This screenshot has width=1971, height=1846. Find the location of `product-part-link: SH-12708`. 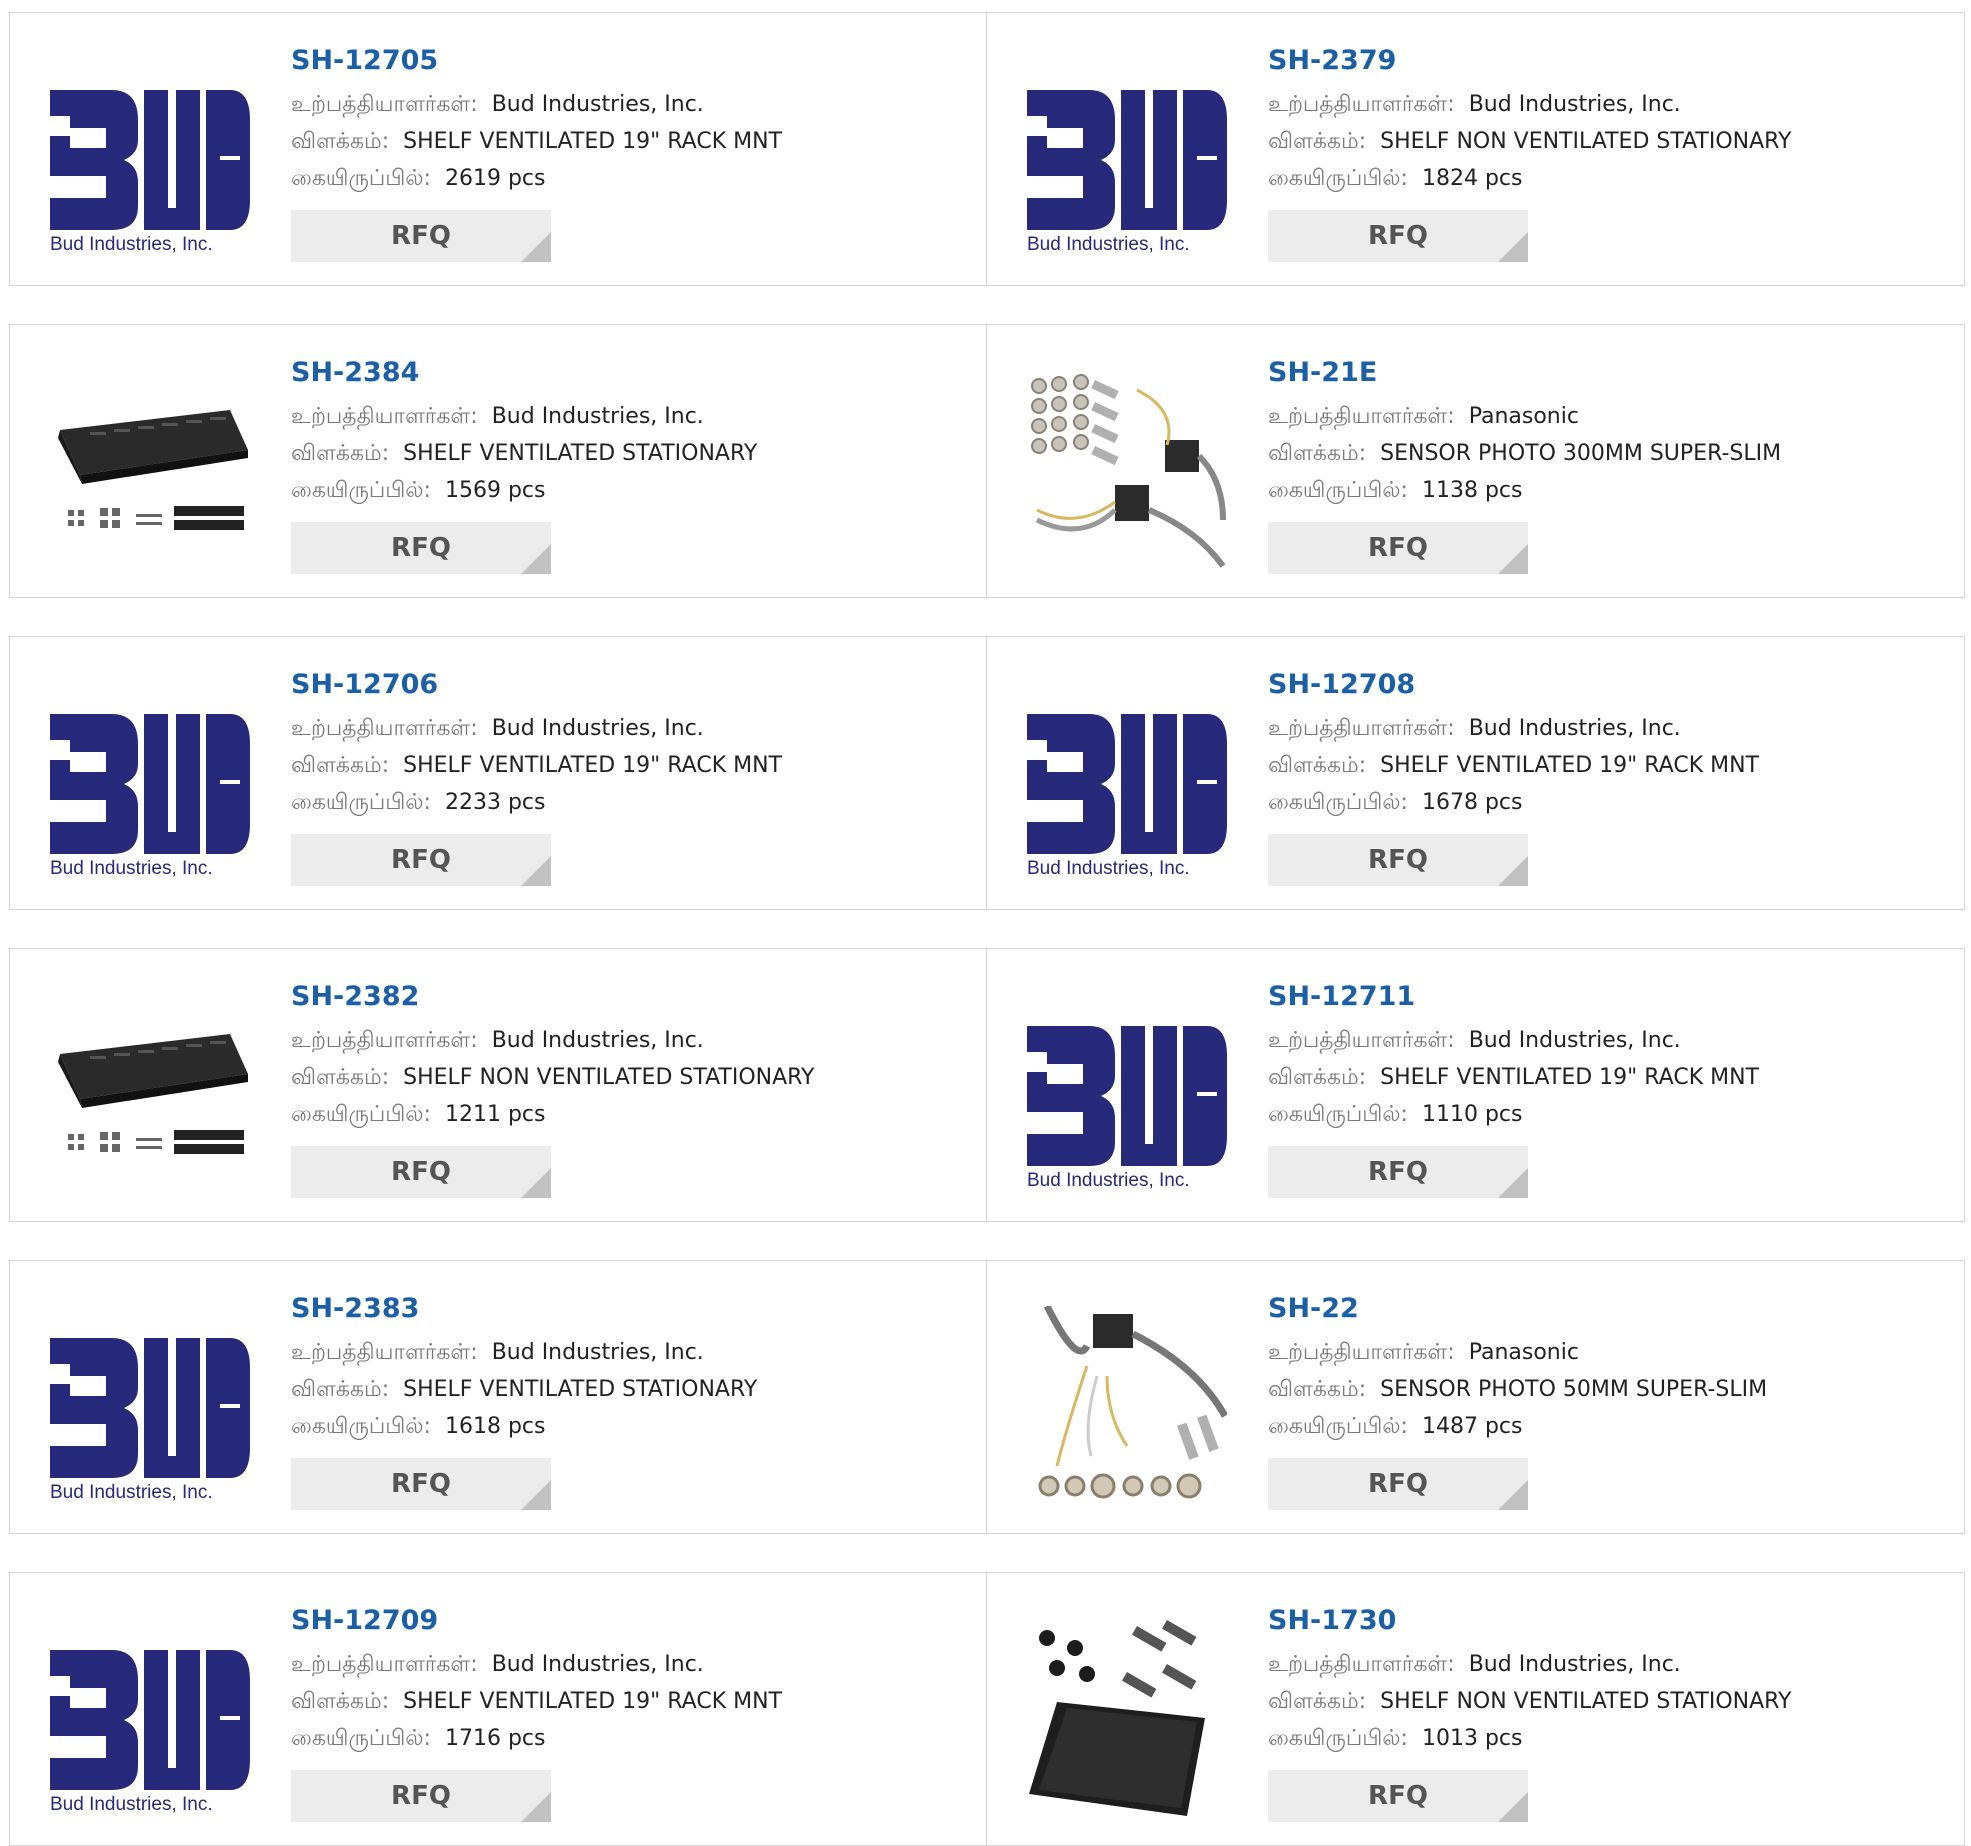

product-part-link: SH-12708 is located at coordinates (1606, 685).